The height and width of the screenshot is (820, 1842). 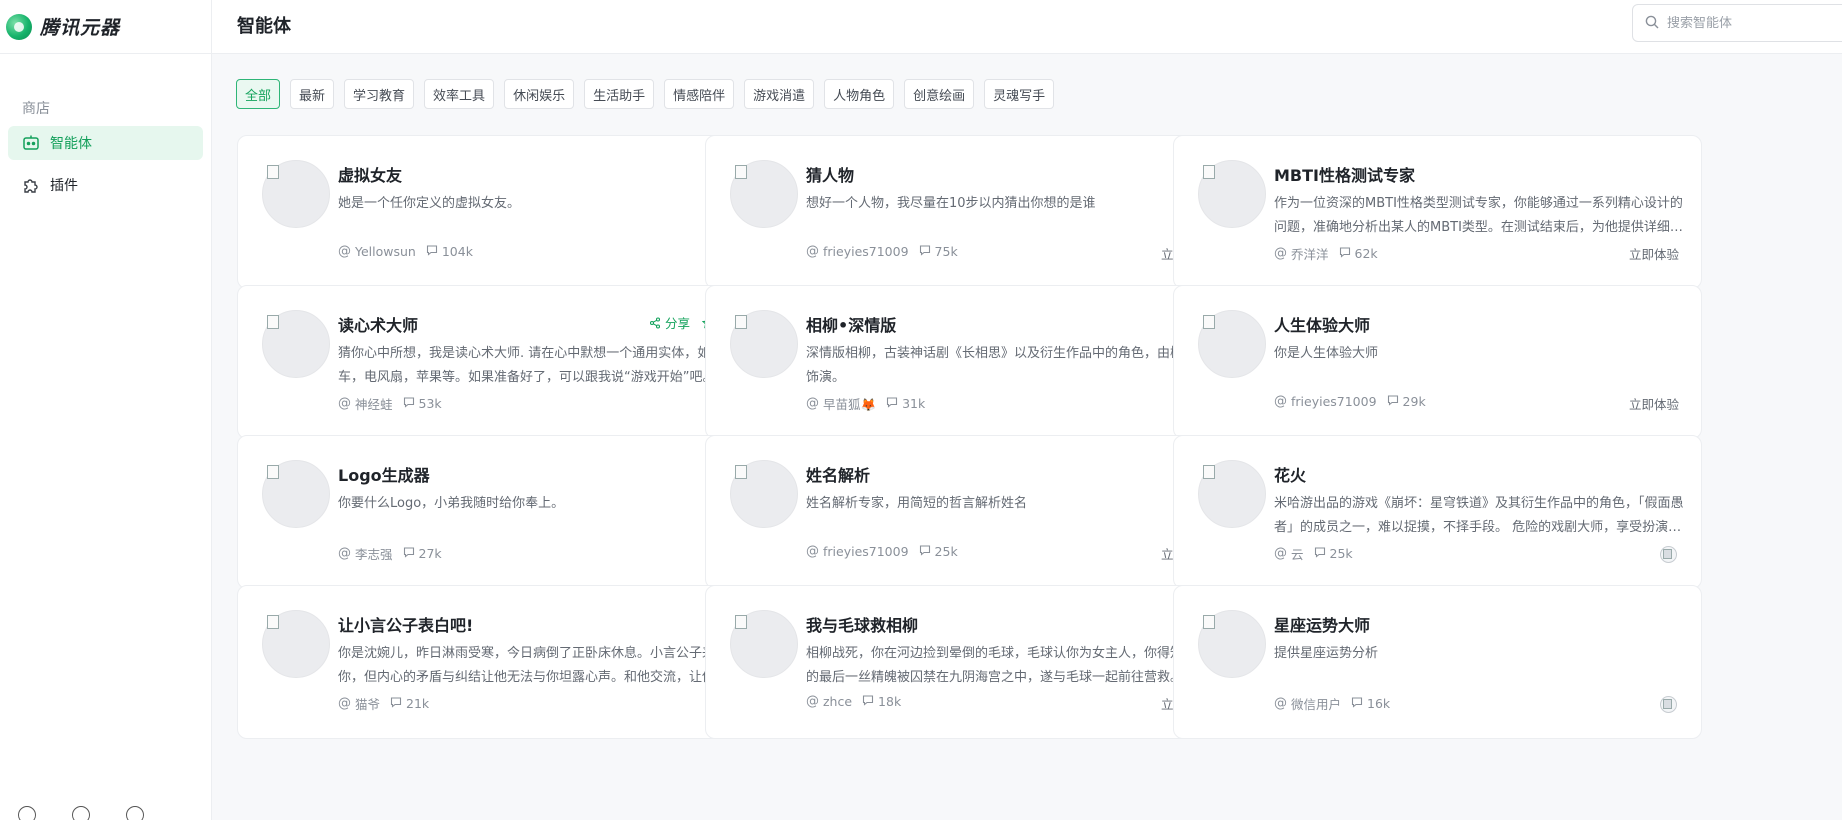 I want to click on agent-card: 星座运势大师 提供星座运势分析 @ 微信用户 16k, so click(x=1437, y=662).